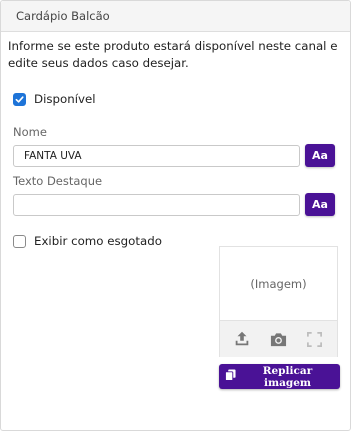 The height and width of the screenshot is (433, 353). I want to click on camera-icon, so click(278, 339).